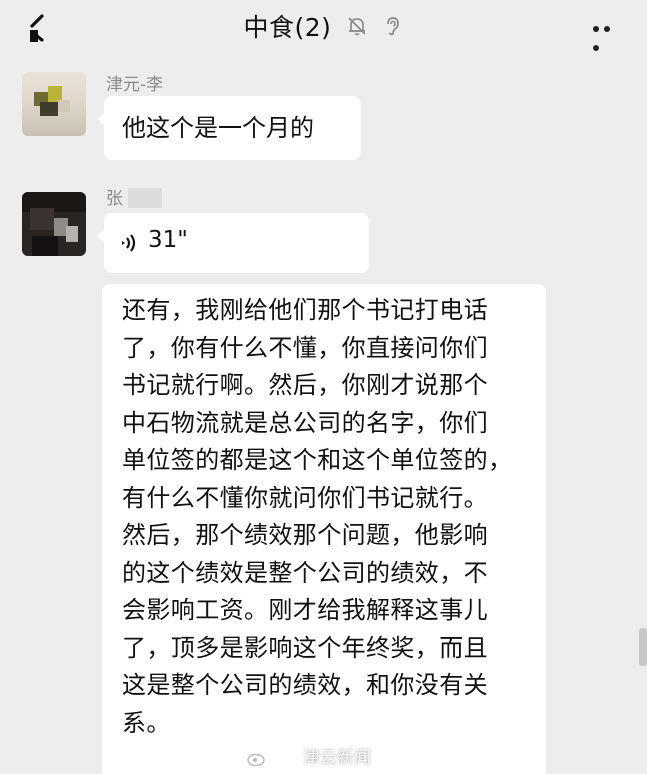  Describe the element at coordinates (608, 34) in the screenshot. I see `more-icon` at that location.